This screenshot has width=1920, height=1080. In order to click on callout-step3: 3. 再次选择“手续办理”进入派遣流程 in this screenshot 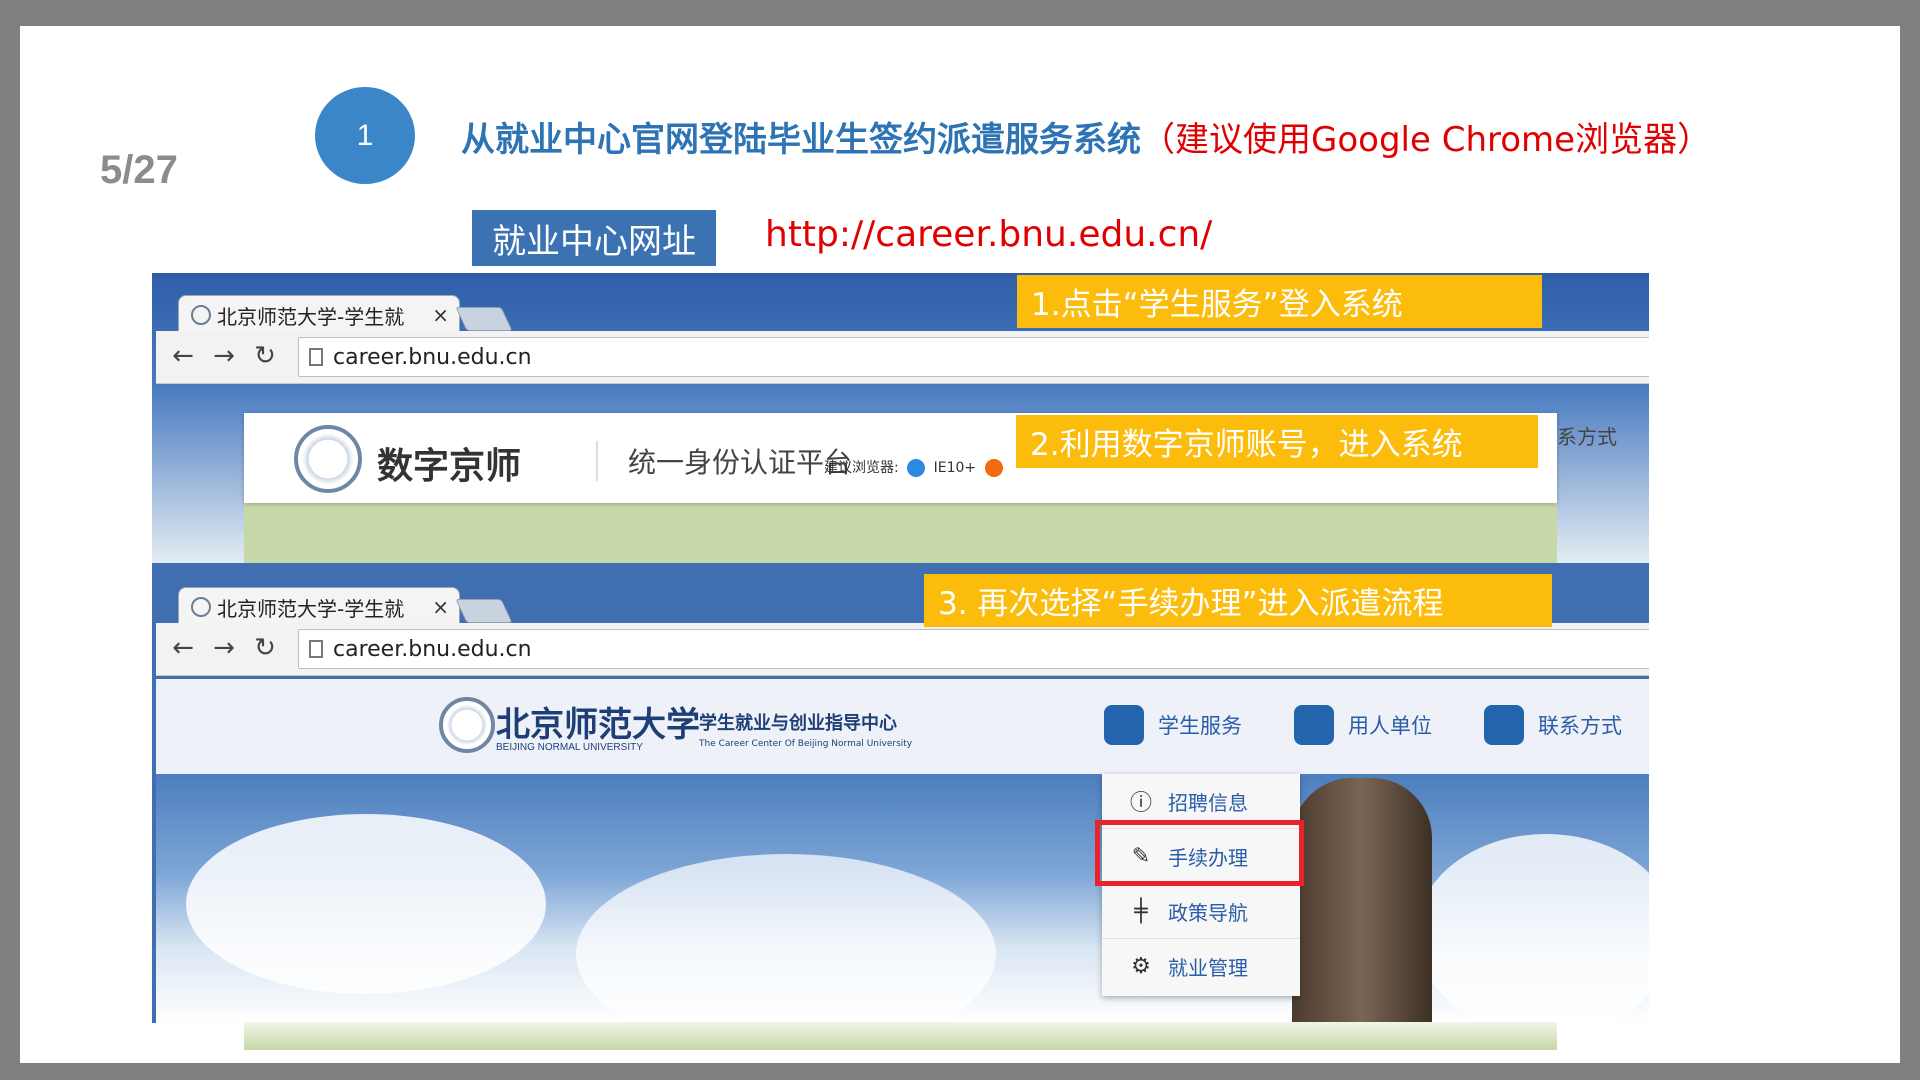, I will do `click(1238, 600)`.